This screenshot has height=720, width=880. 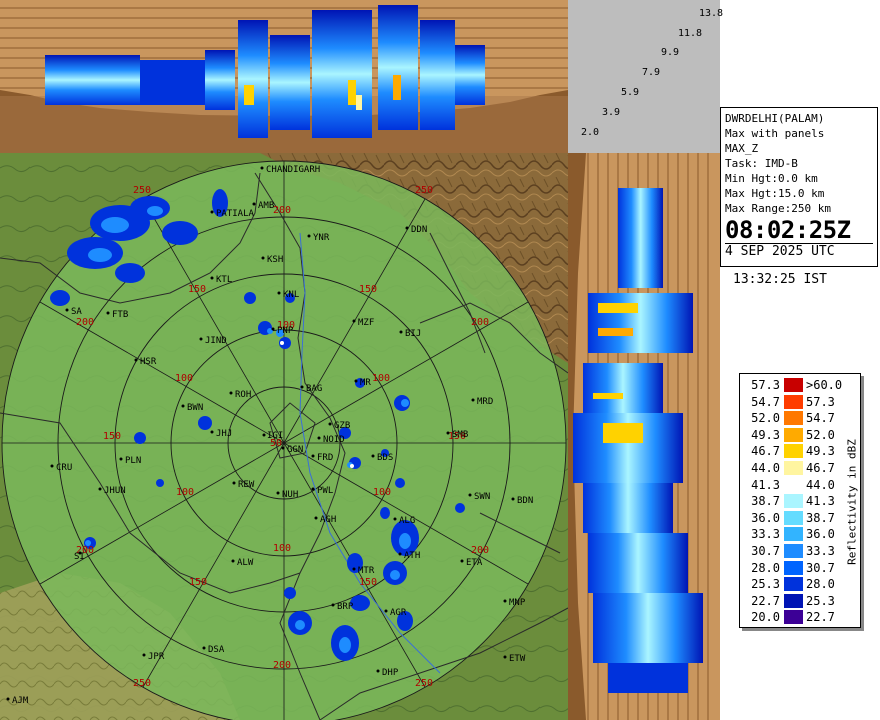 What do you see at coordinates (765, 434) in the screenshot?
I see `legend-low-value: 49.3` at bounding box center [765, 434].